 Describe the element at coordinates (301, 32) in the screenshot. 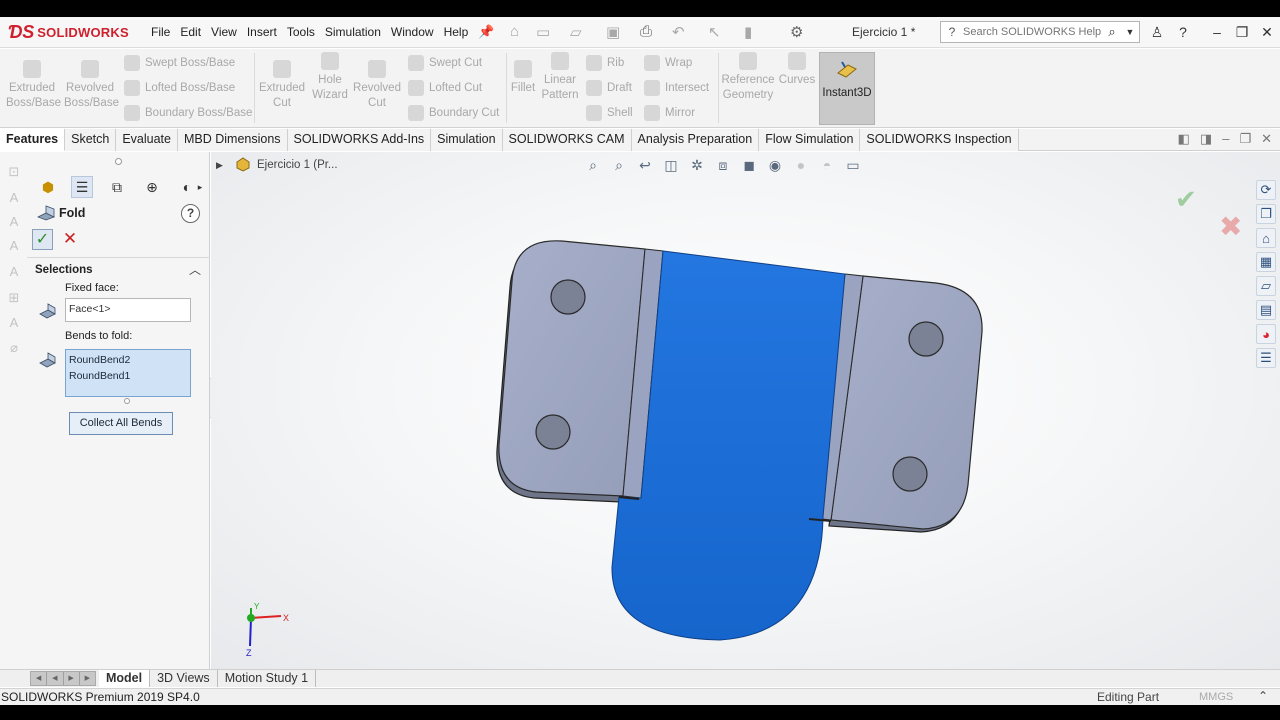

I see `menu-tools: Tools` at that location.